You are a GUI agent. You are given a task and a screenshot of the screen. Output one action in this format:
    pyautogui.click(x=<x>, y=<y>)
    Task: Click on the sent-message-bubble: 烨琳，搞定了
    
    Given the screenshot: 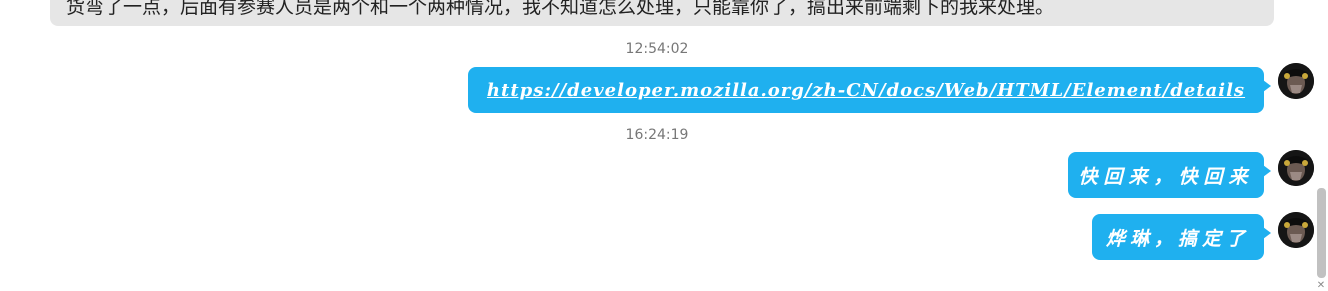 What is the action you would take?
    pyautogui.click(x=1181, y=237)
    